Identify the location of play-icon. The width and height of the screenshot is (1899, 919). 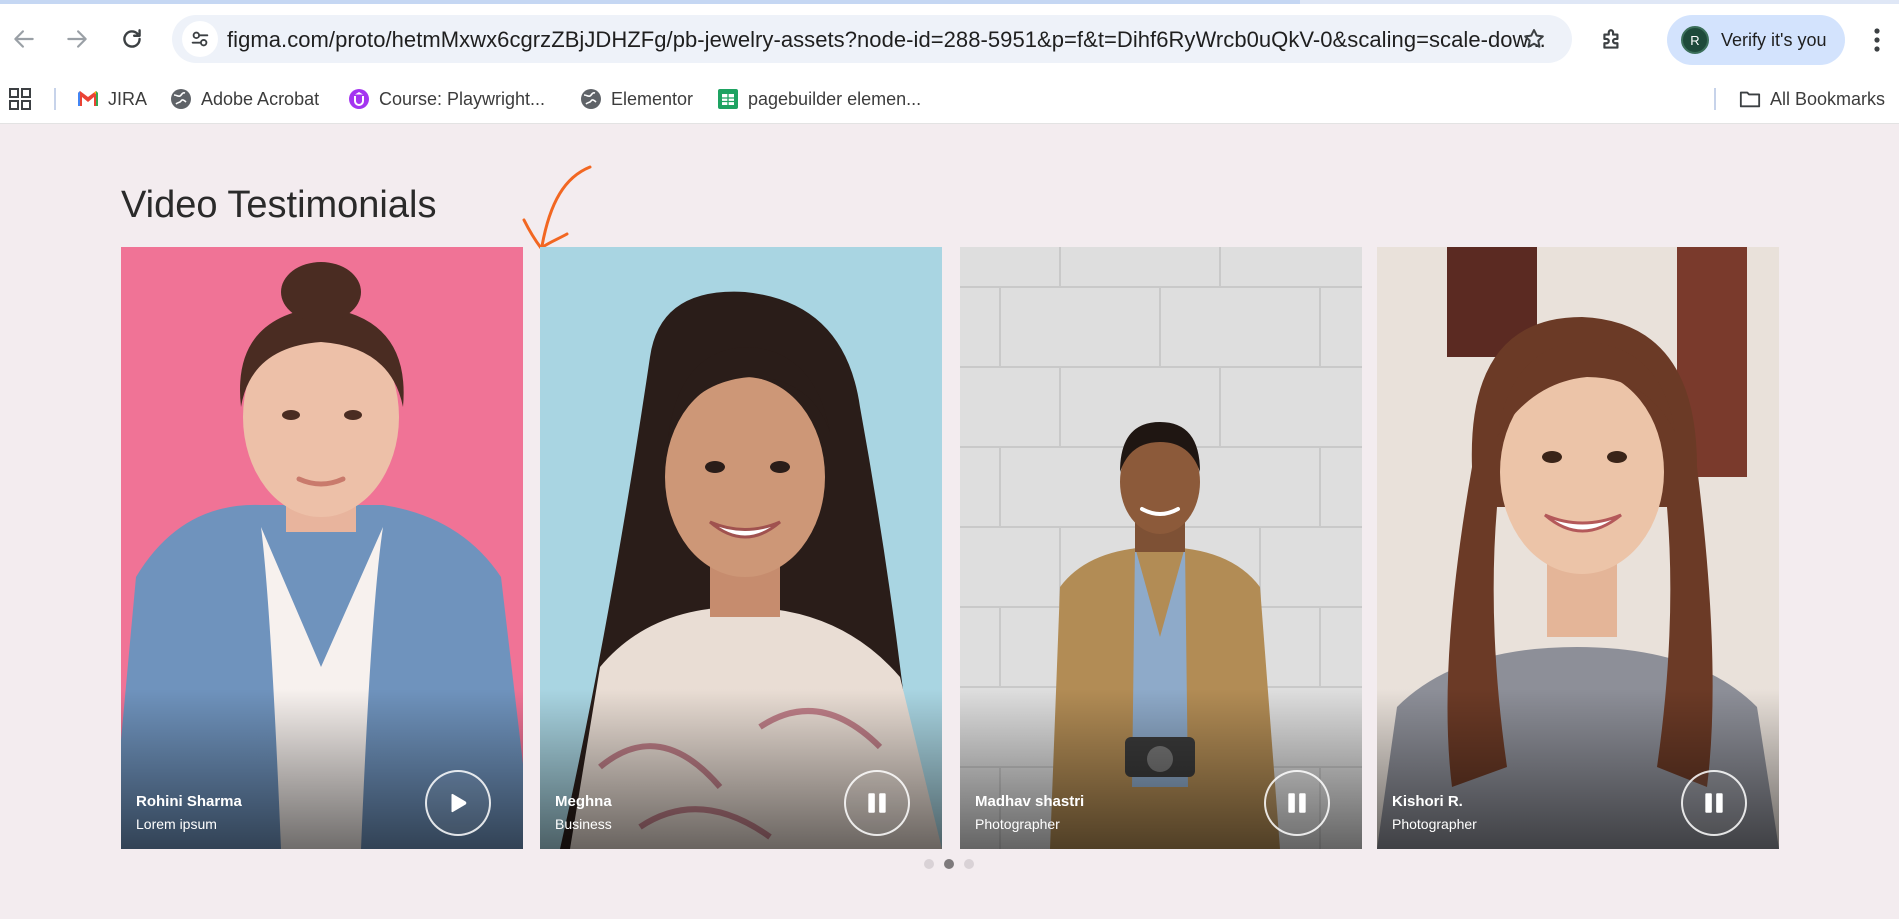
(459, 803).